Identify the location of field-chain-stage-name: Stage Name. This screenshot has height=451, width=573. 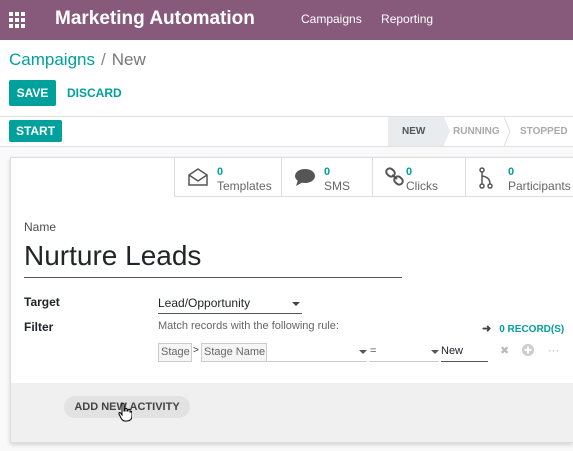
(234, 352).